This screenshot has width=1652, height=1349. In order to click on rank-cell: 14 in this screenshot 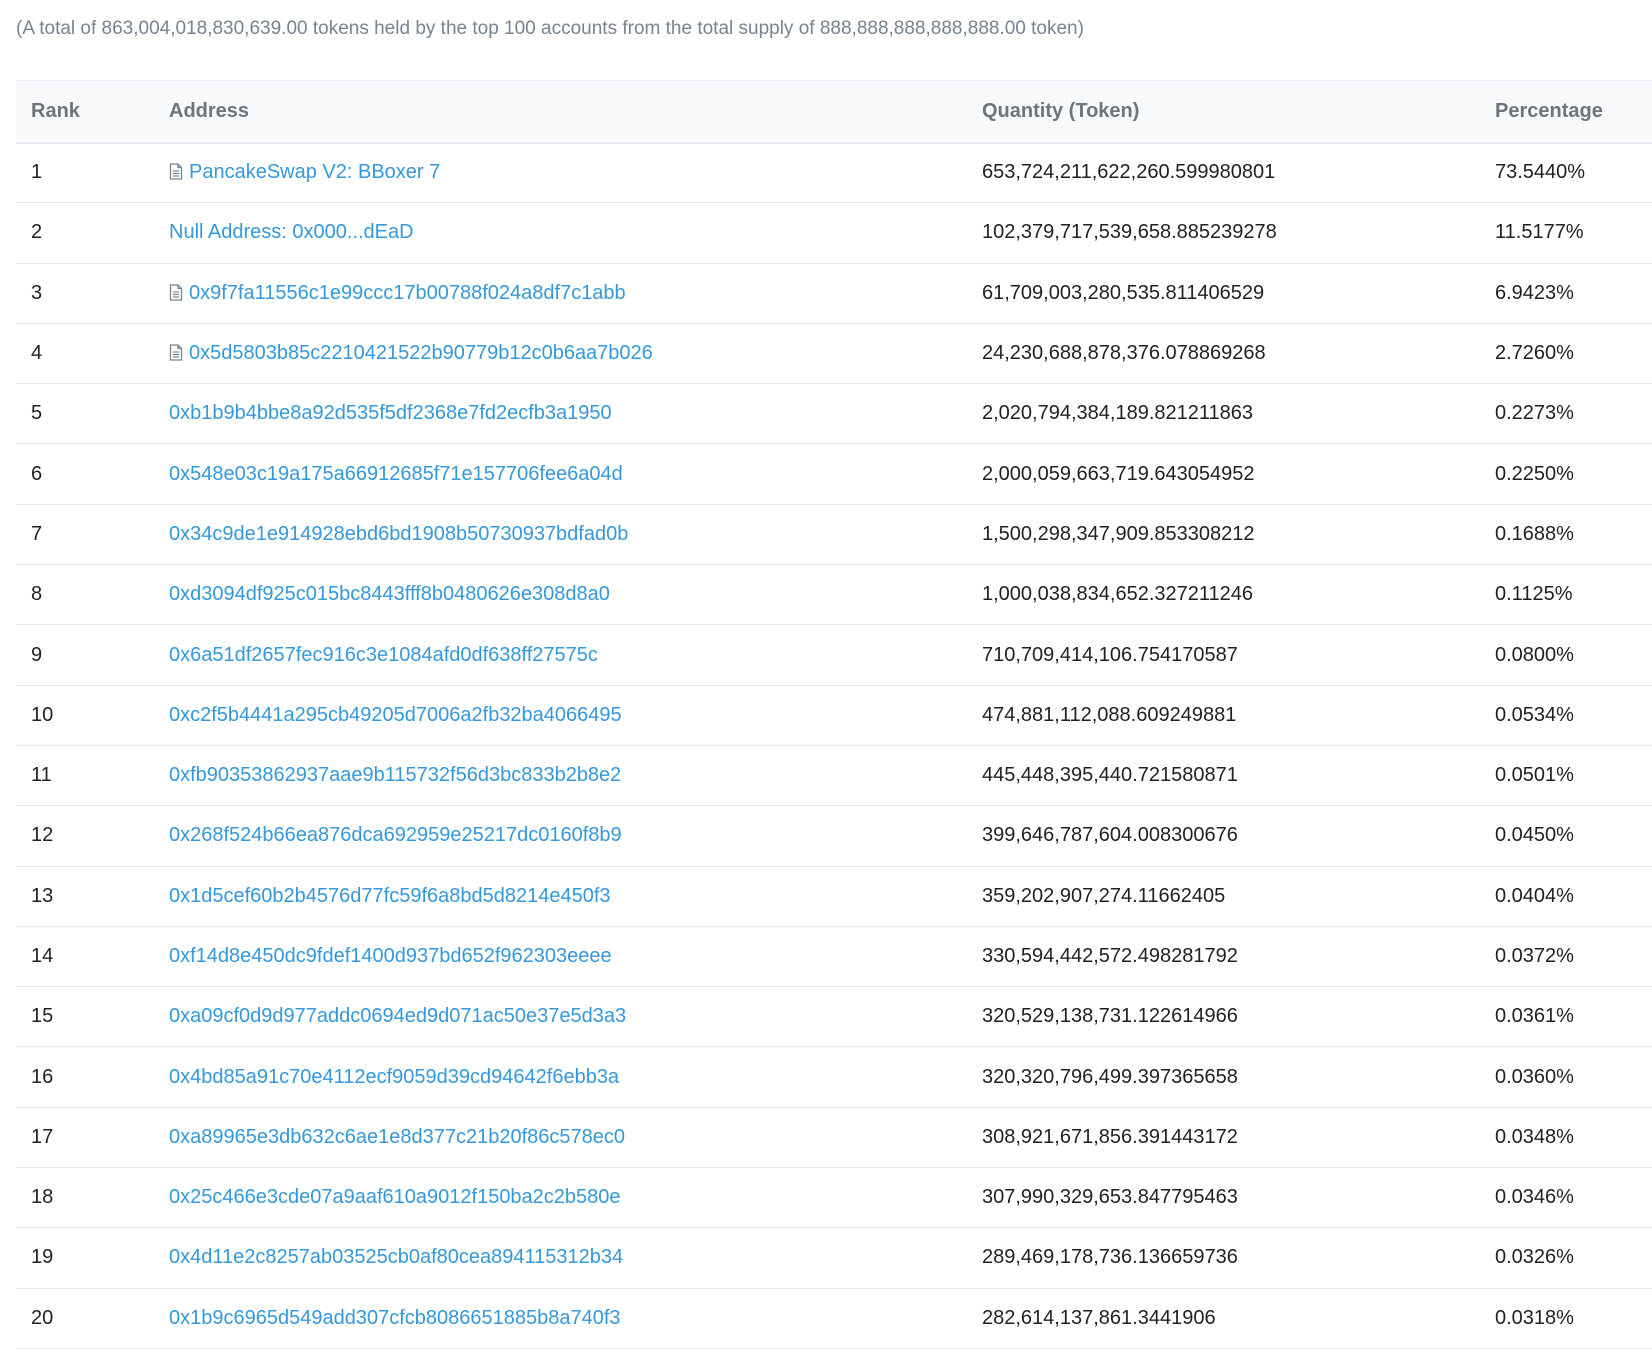, I will do `click(42, 956)`.